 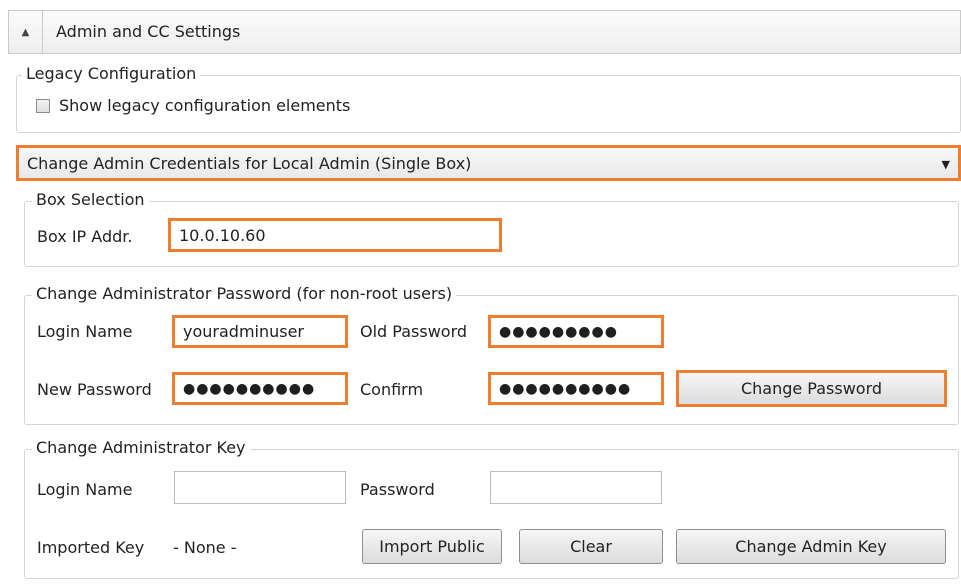 I want to click on change-password-button: Change Password, so click(x=811, y=388).